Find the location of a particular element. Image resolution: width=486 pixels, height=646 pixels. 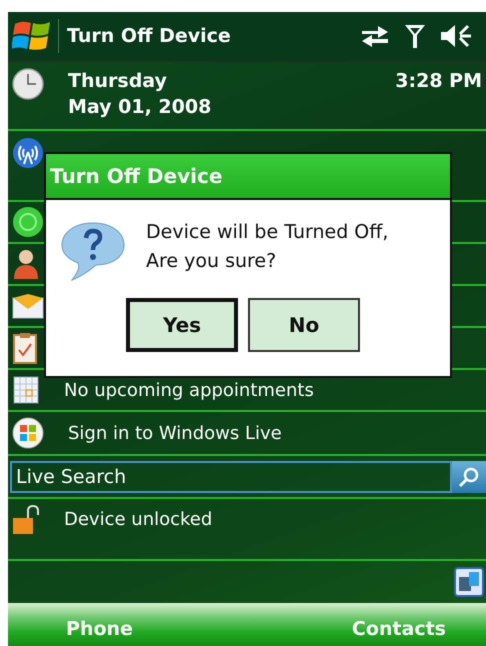

clipboard-icon is located at coordinates (25, 348).